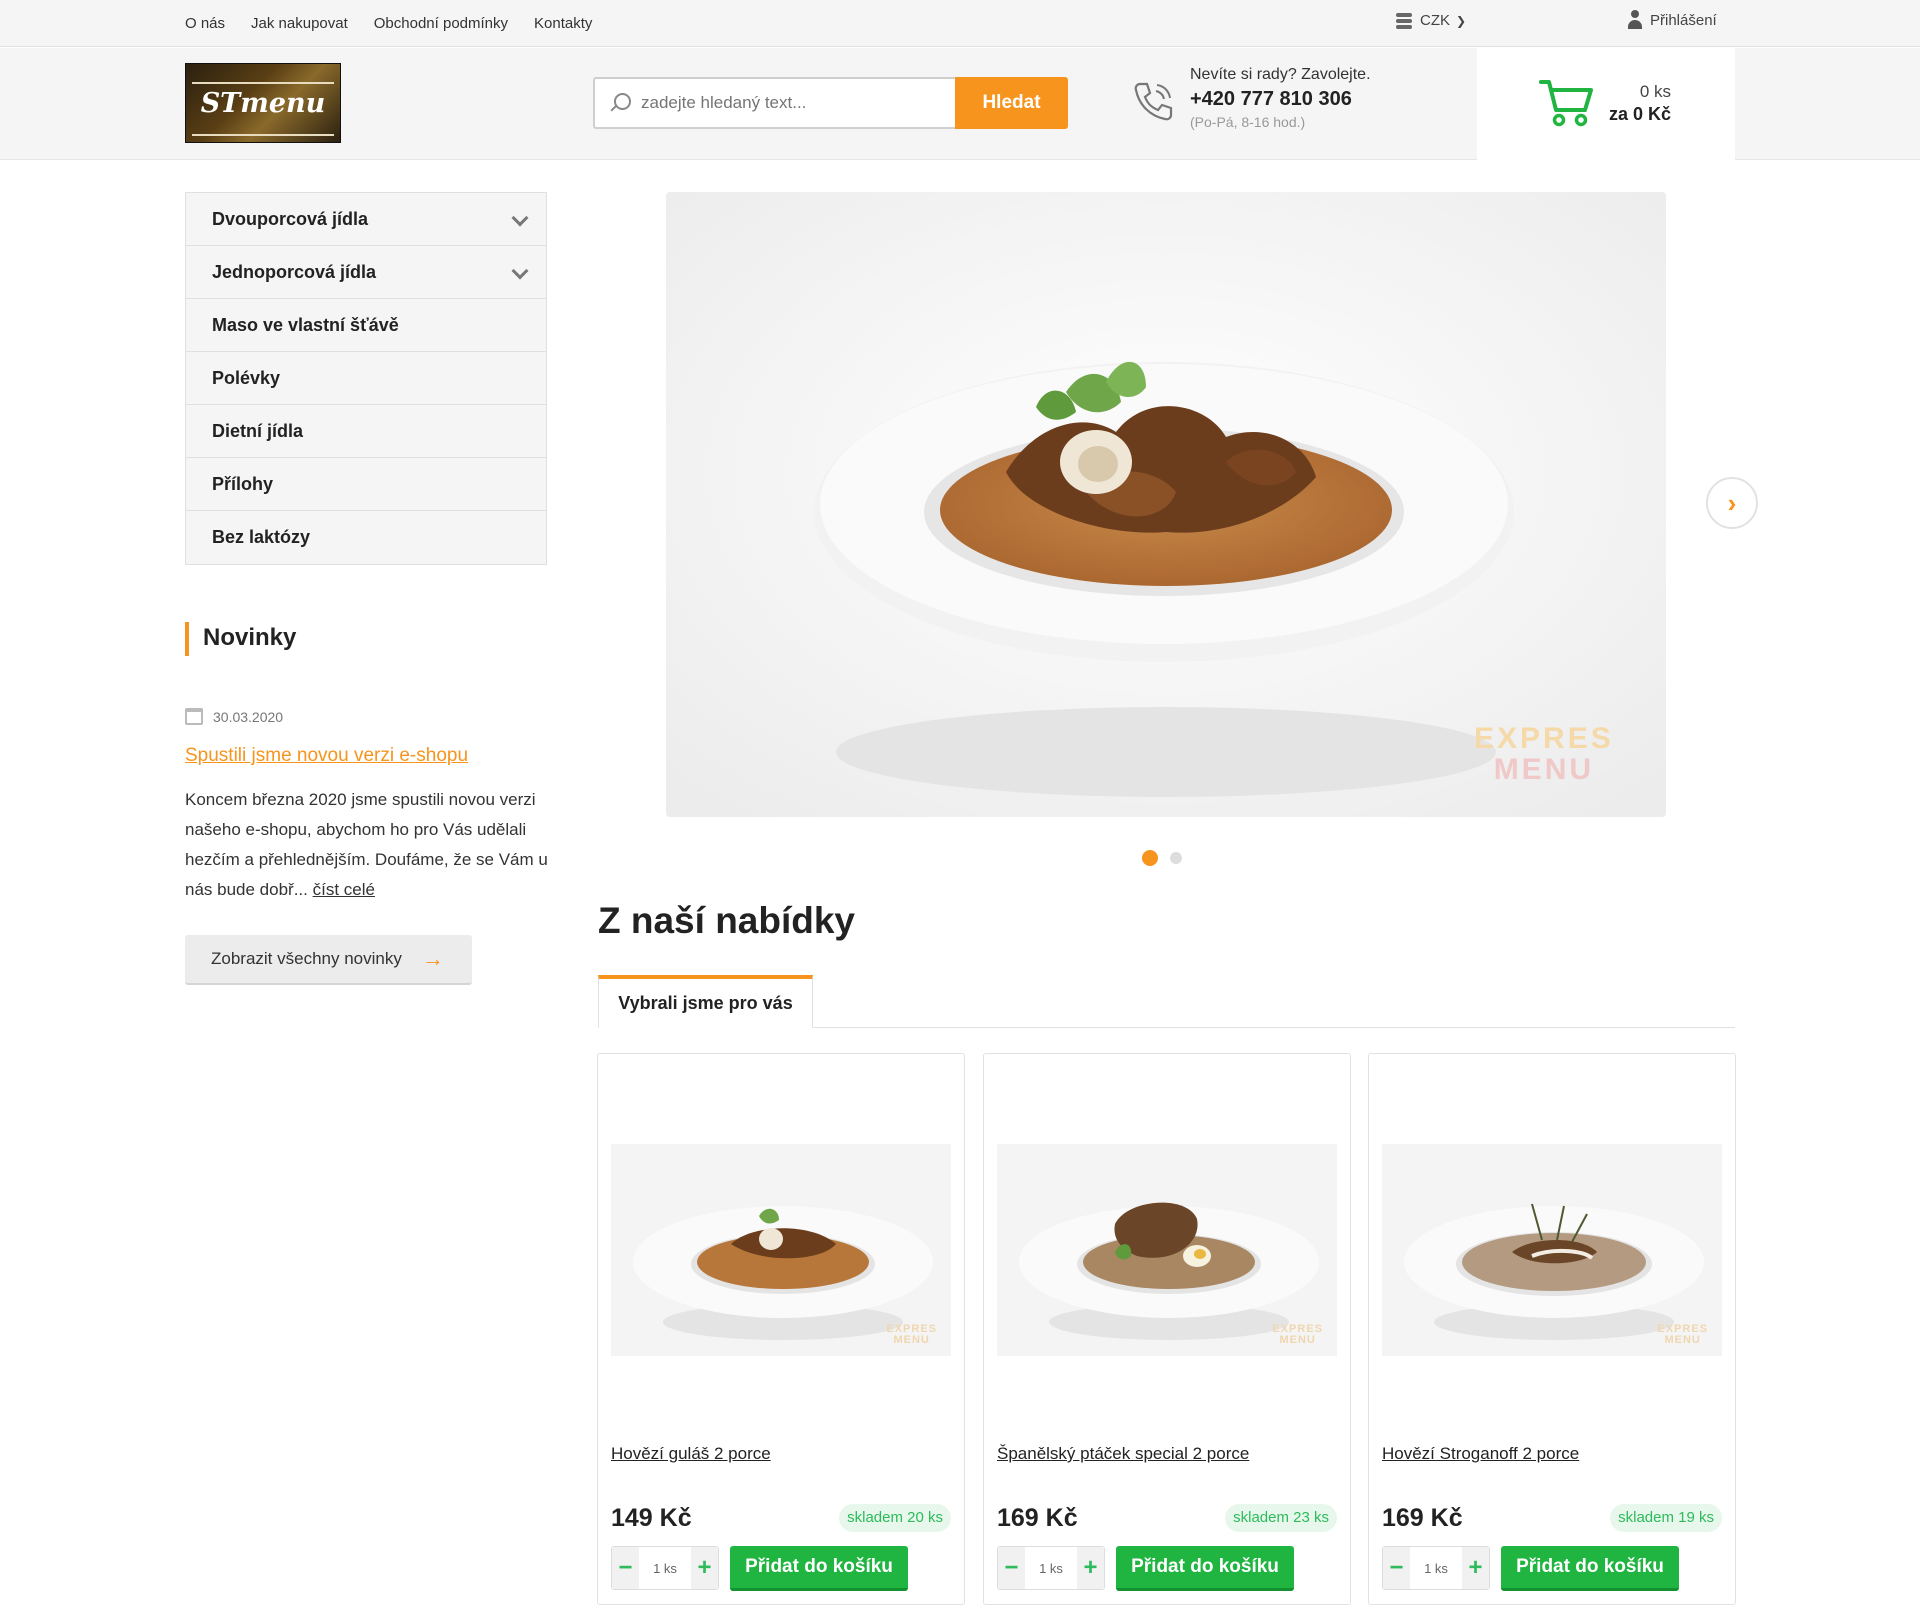  I want to click on nav-link-terms: Obchodní podmínky, so click(441, 23).